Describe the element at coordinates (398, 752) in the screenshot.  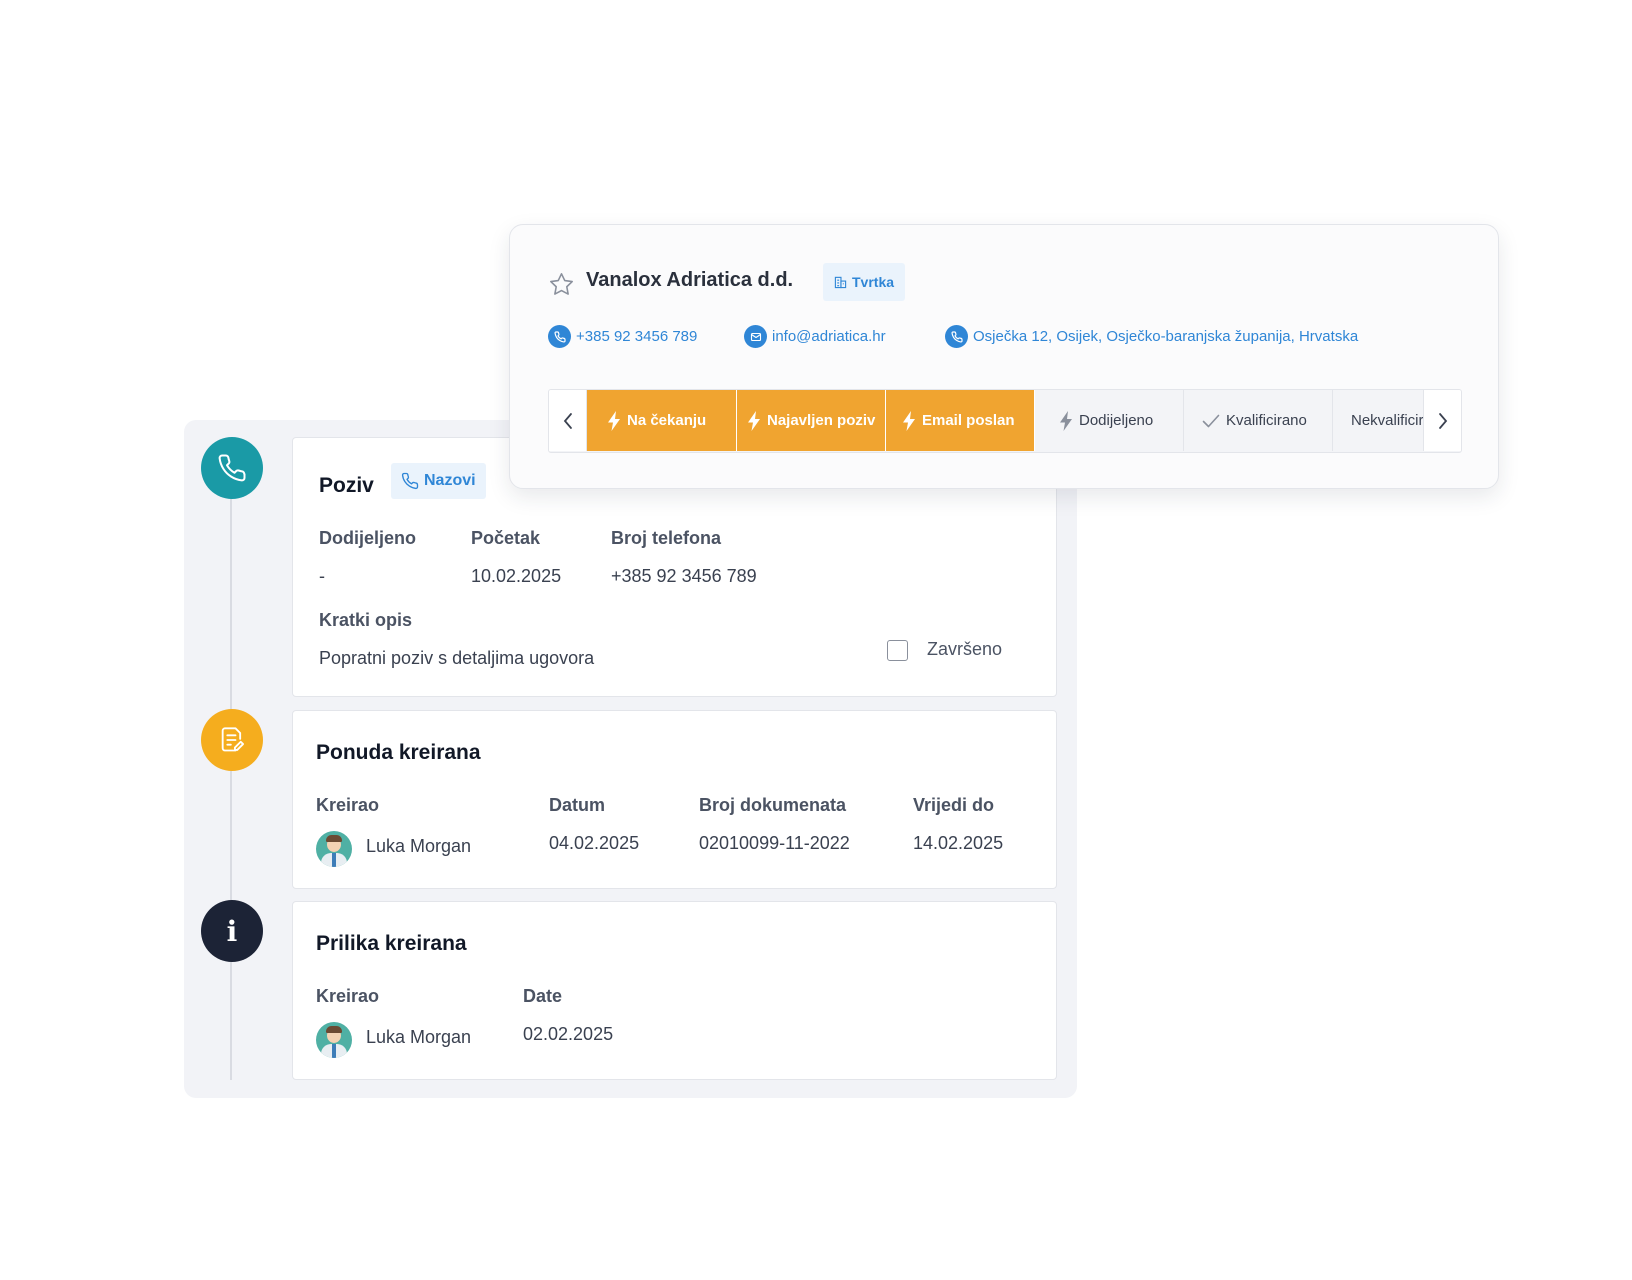
I see `card-title: Ponuda kreirana` at that location.